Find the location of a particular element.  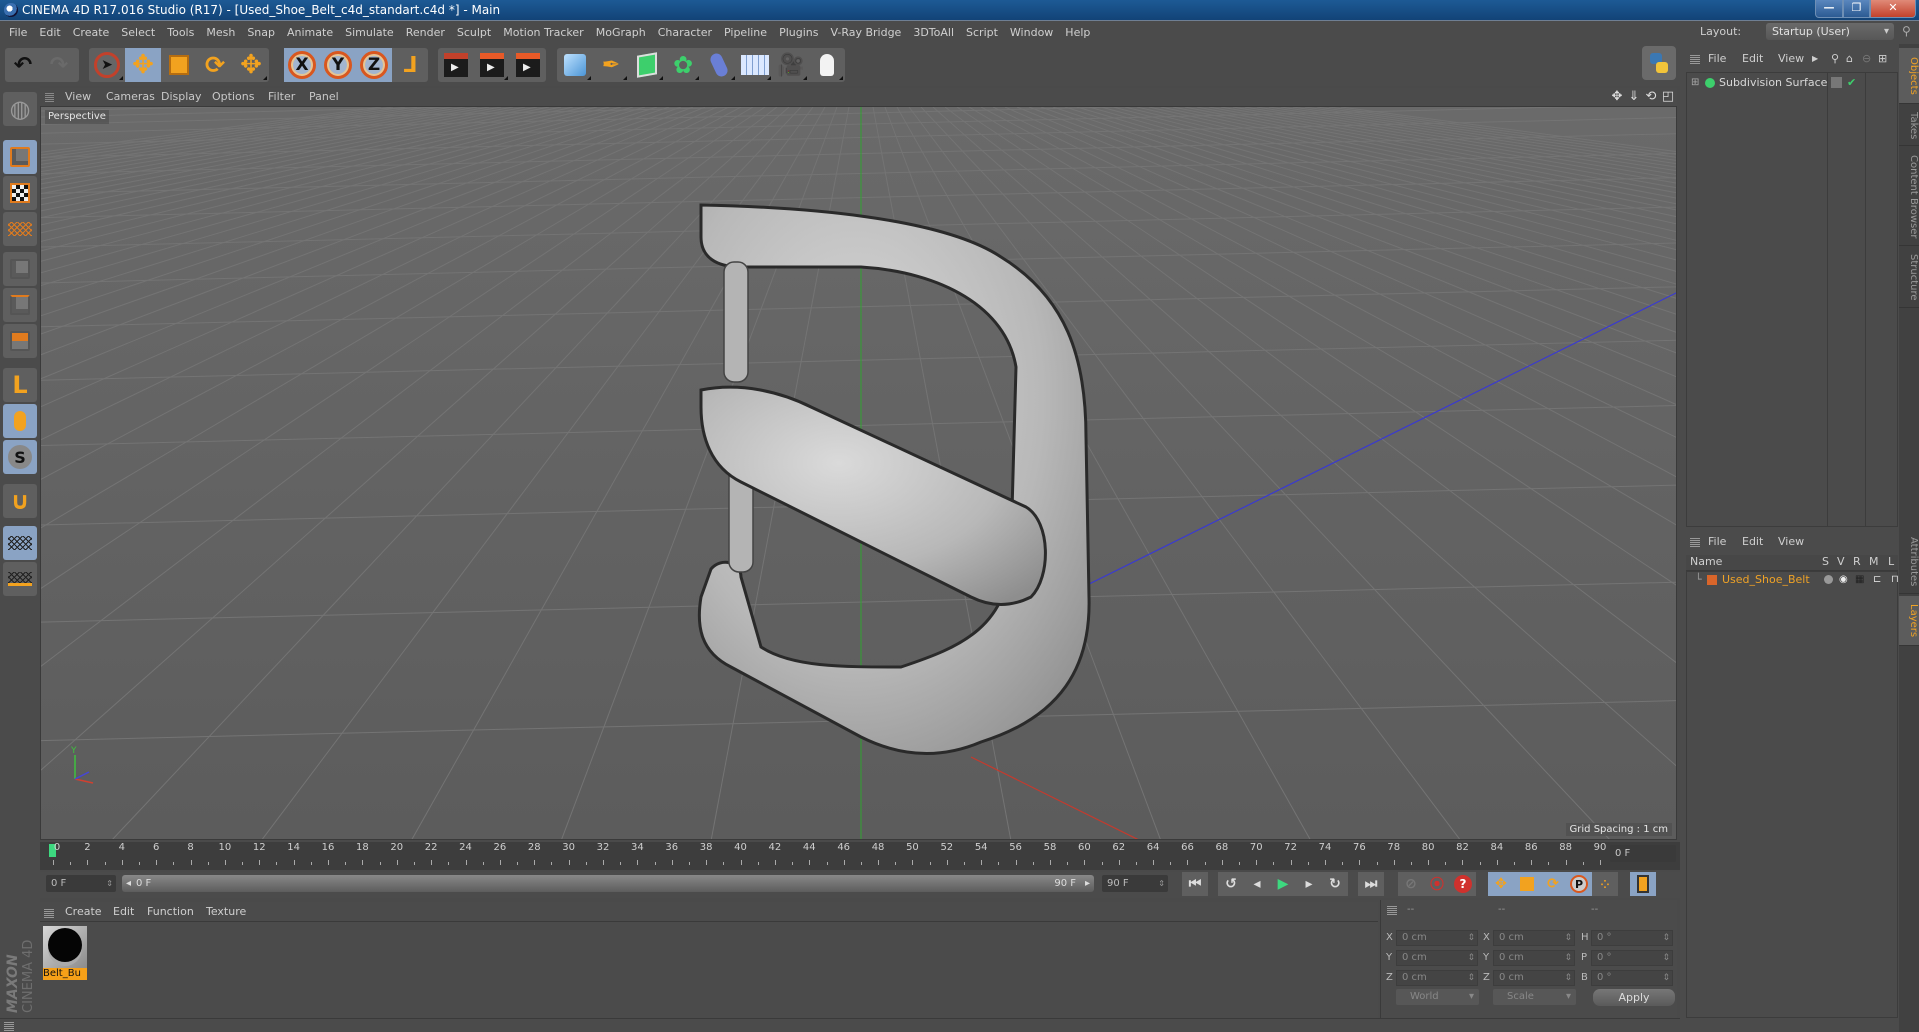

material-menu-create: Create is located at coordinates (83, 912).